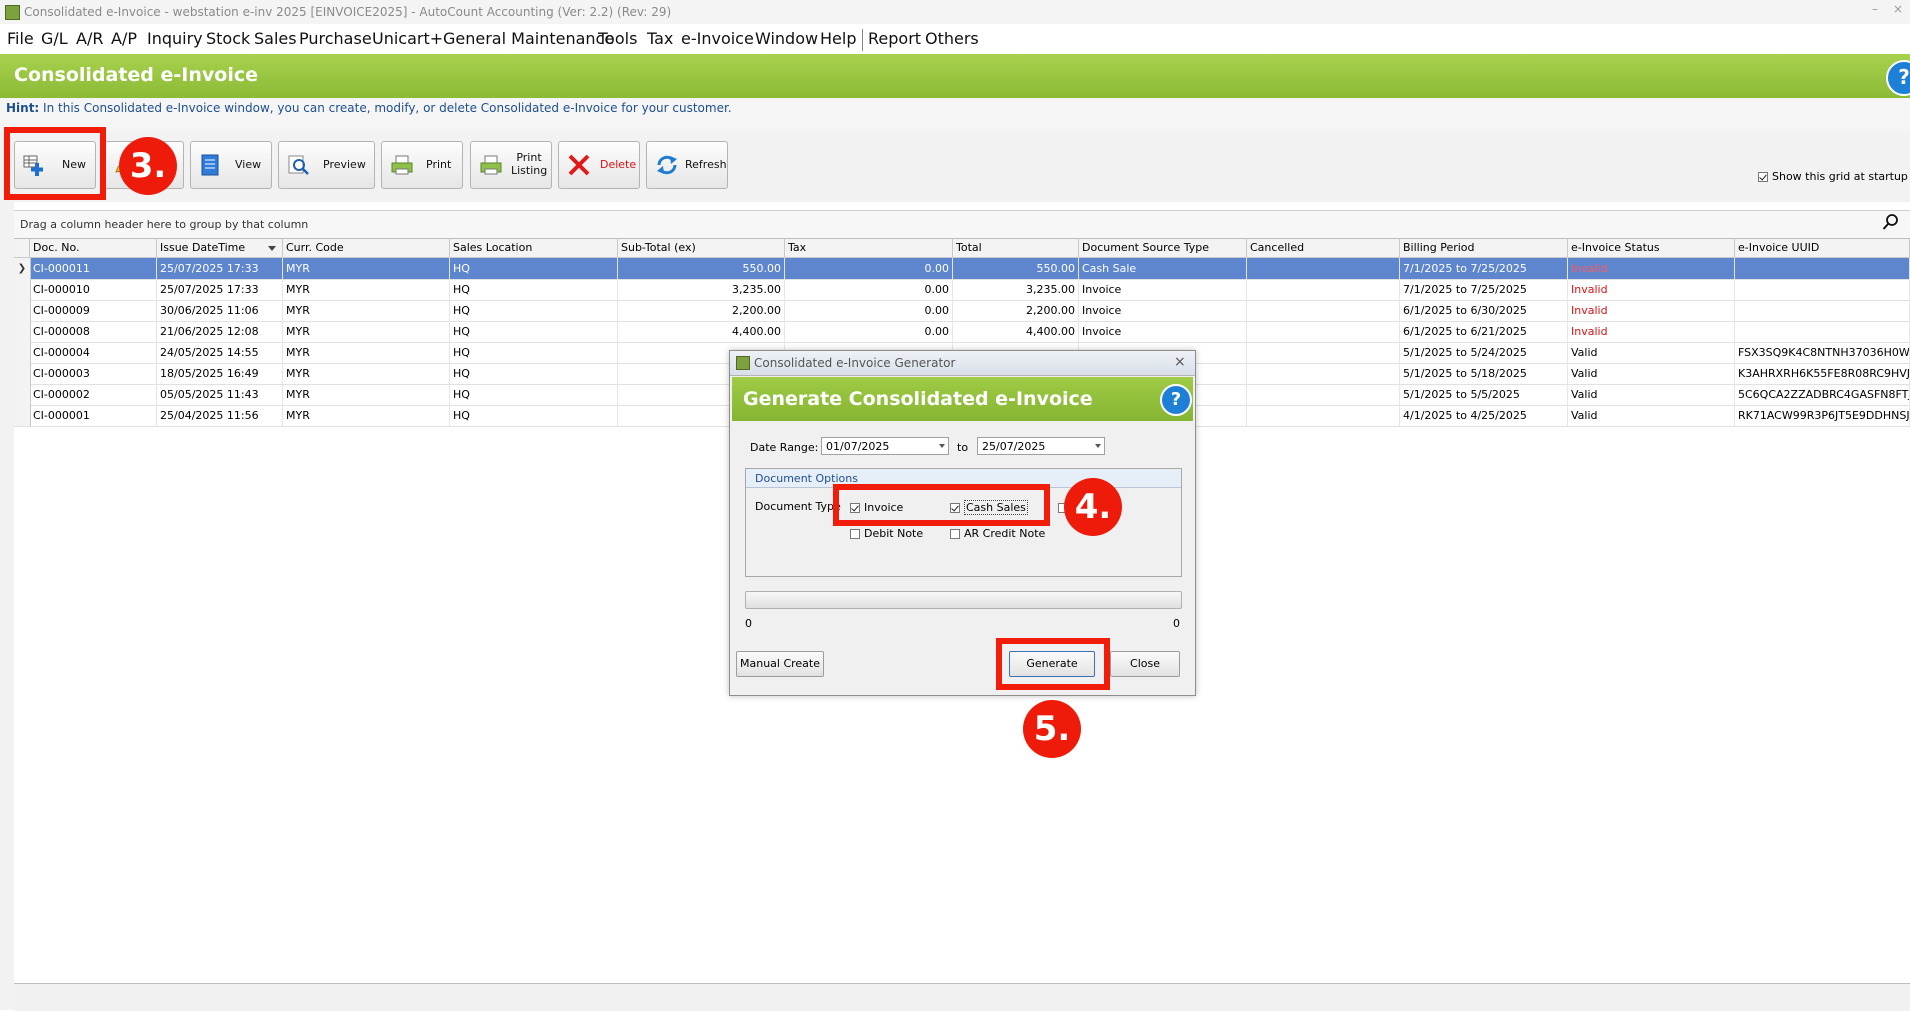 Image resolution: width=1910 pixels, height=1011 pixels. What do you see at coordinates (402, 165) in the screenshot?
I see `printer-icon` at bounding box center [402, 165].